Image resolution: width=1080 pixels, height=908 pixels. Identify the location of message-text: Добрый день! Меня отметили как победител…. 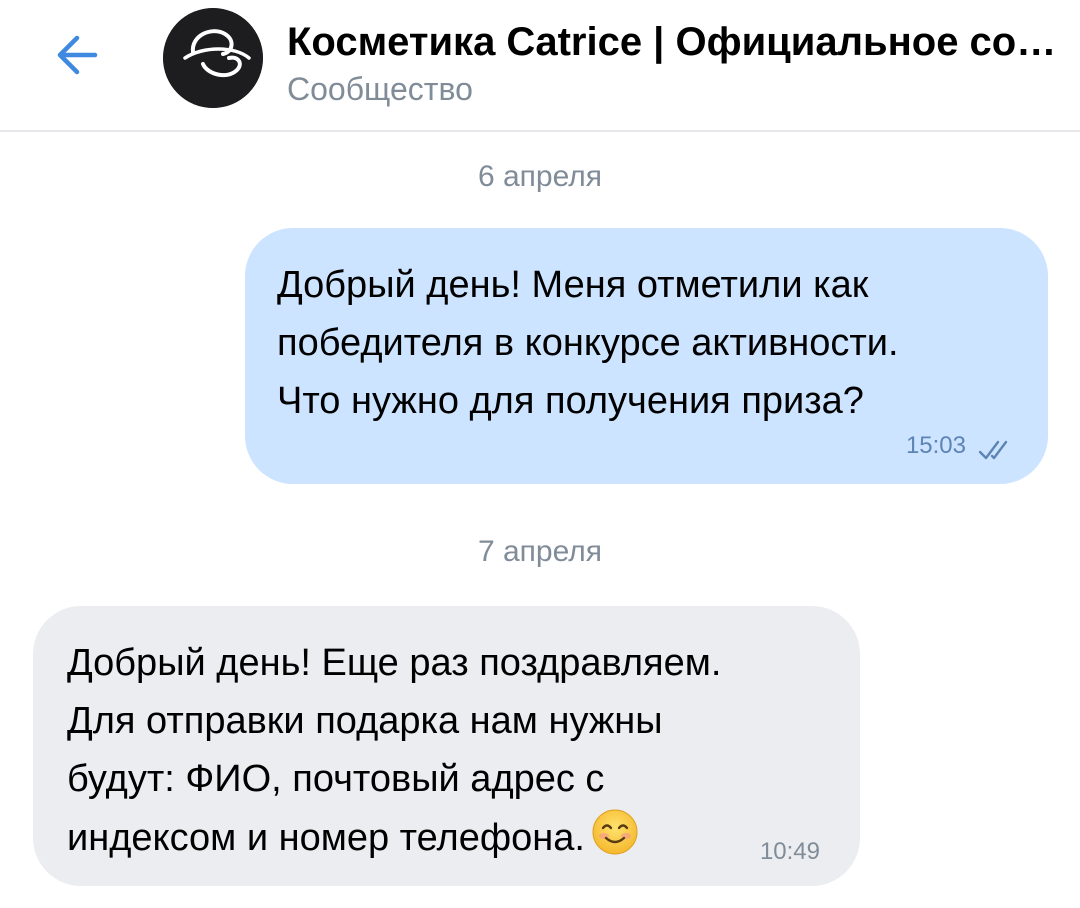
(588, 343).